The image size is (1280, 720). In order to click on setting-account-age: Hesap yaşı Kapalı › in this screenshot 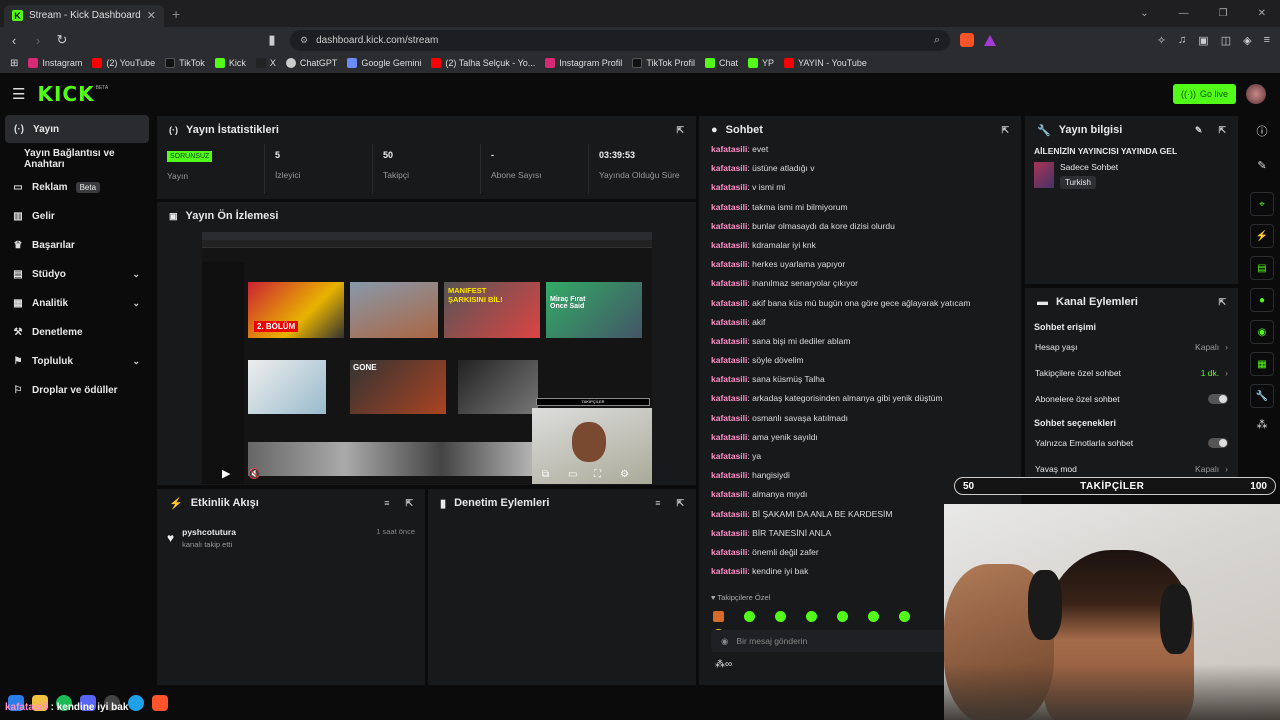, I will do `click(1131, 347)`.